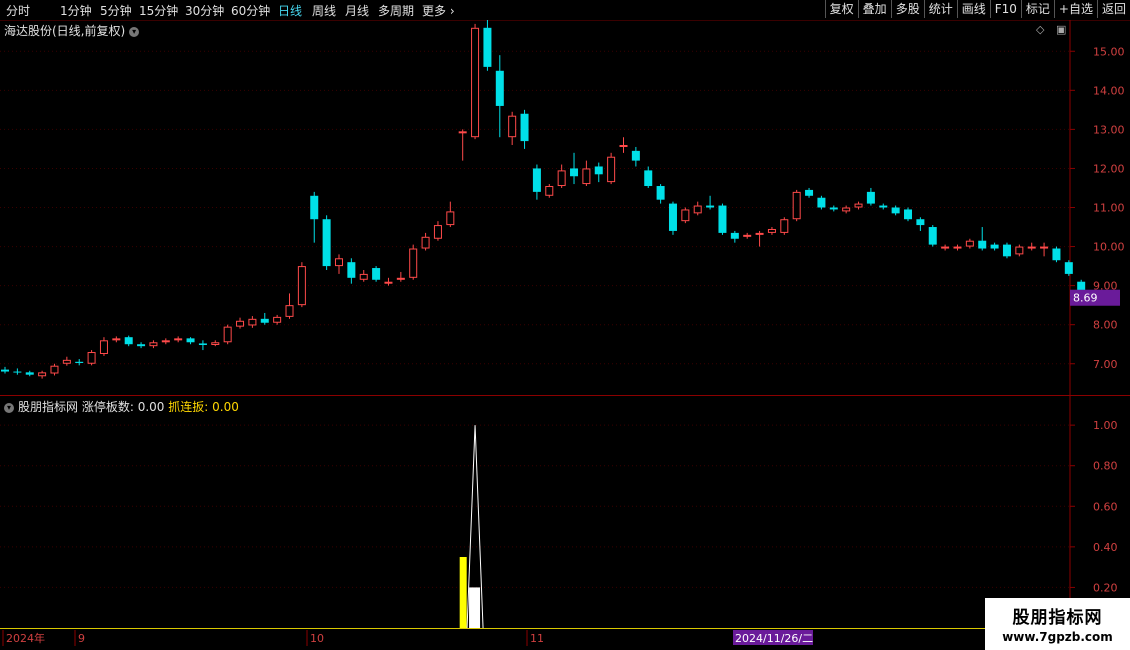  Describe the element at coordinates (1125, 325) in the screenshot. I see `right-panel-strip` at that location.